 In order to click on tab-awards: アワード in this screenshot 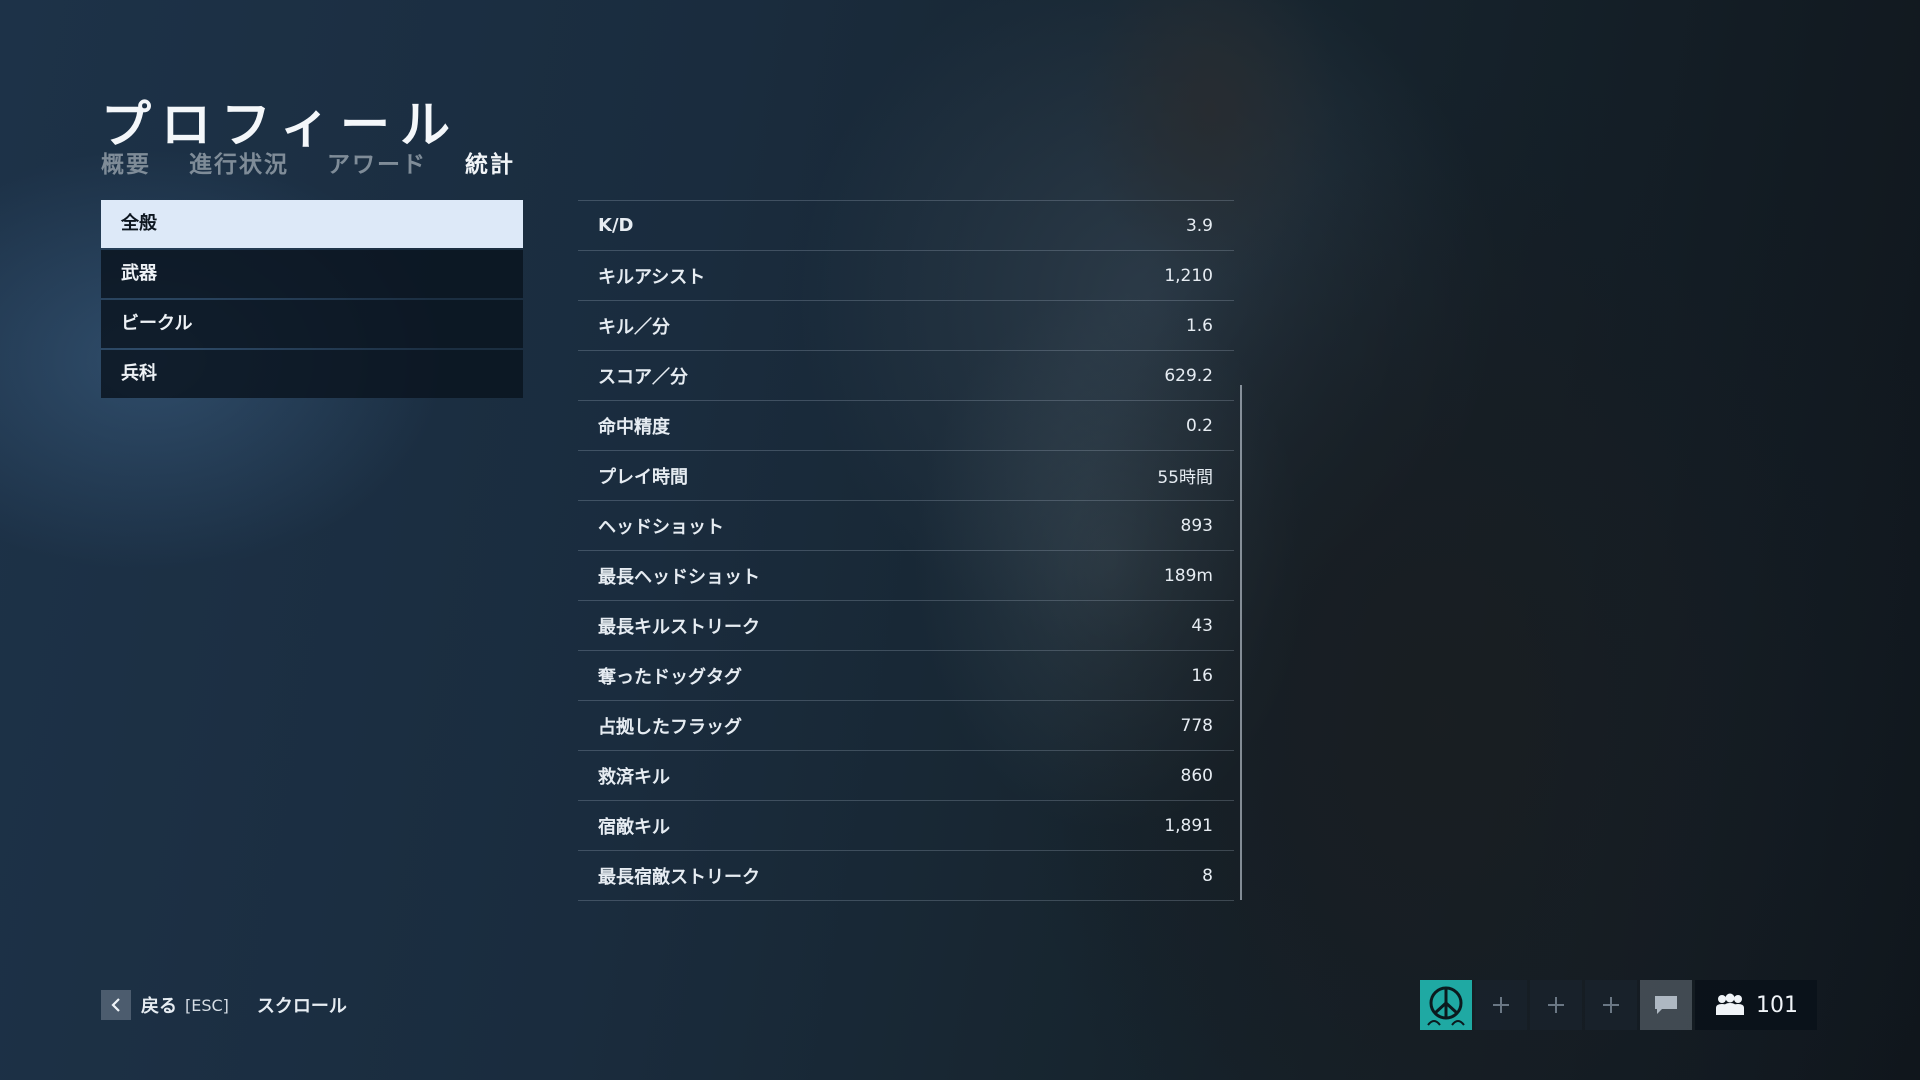, I will do `click(377, 162)`.